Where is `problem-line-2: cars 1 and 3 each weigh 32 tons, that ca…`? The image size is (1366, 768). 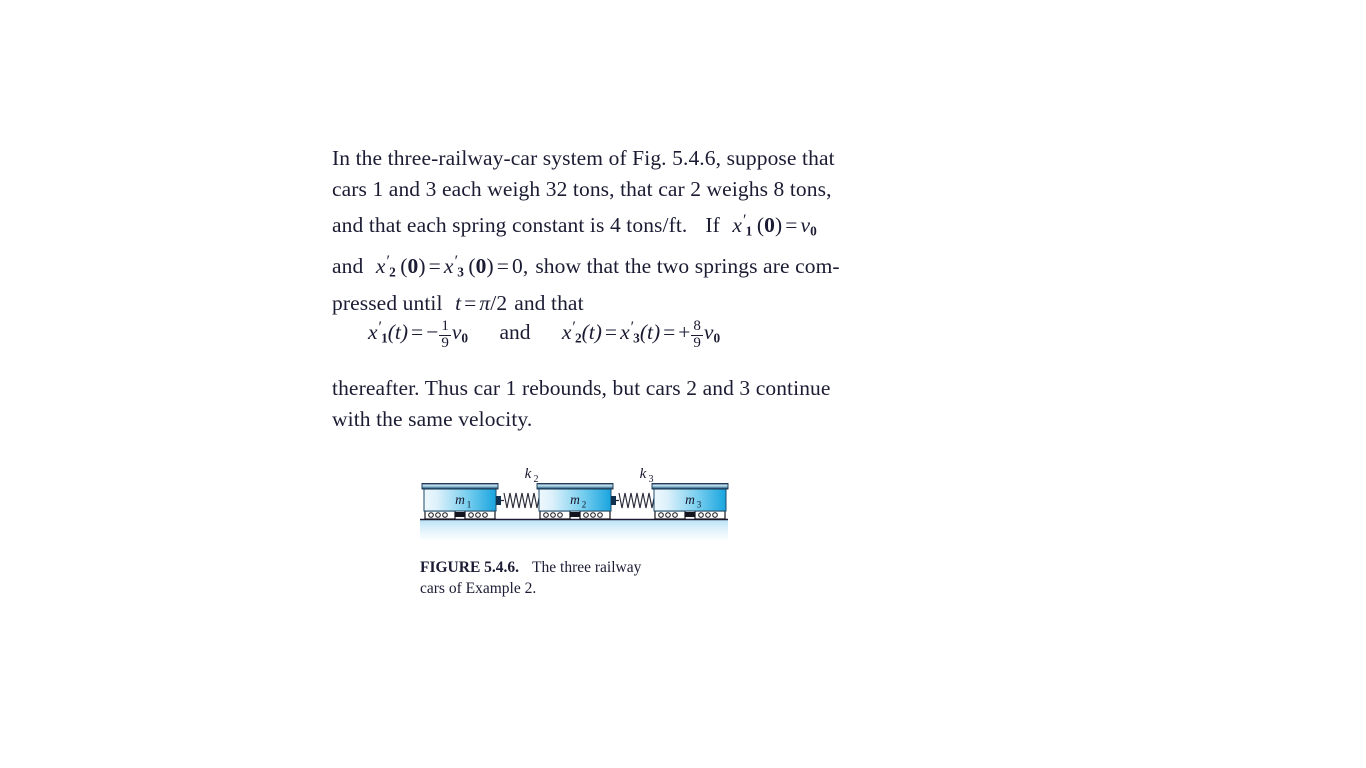 problem-line-2: cars 1 and 3 each weigh 32 tons, that ca… is located at coordinates (582, 189).